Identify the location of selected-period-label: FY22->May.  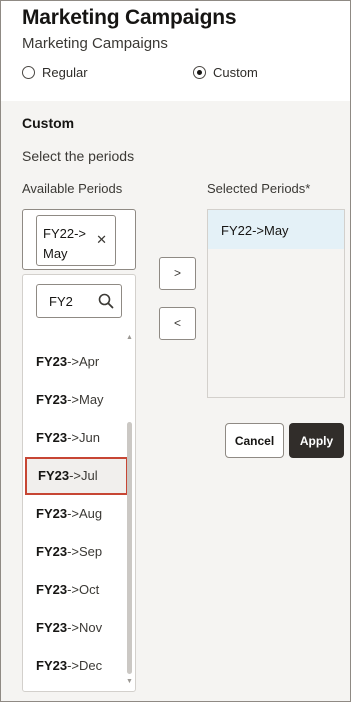
(255, 230).